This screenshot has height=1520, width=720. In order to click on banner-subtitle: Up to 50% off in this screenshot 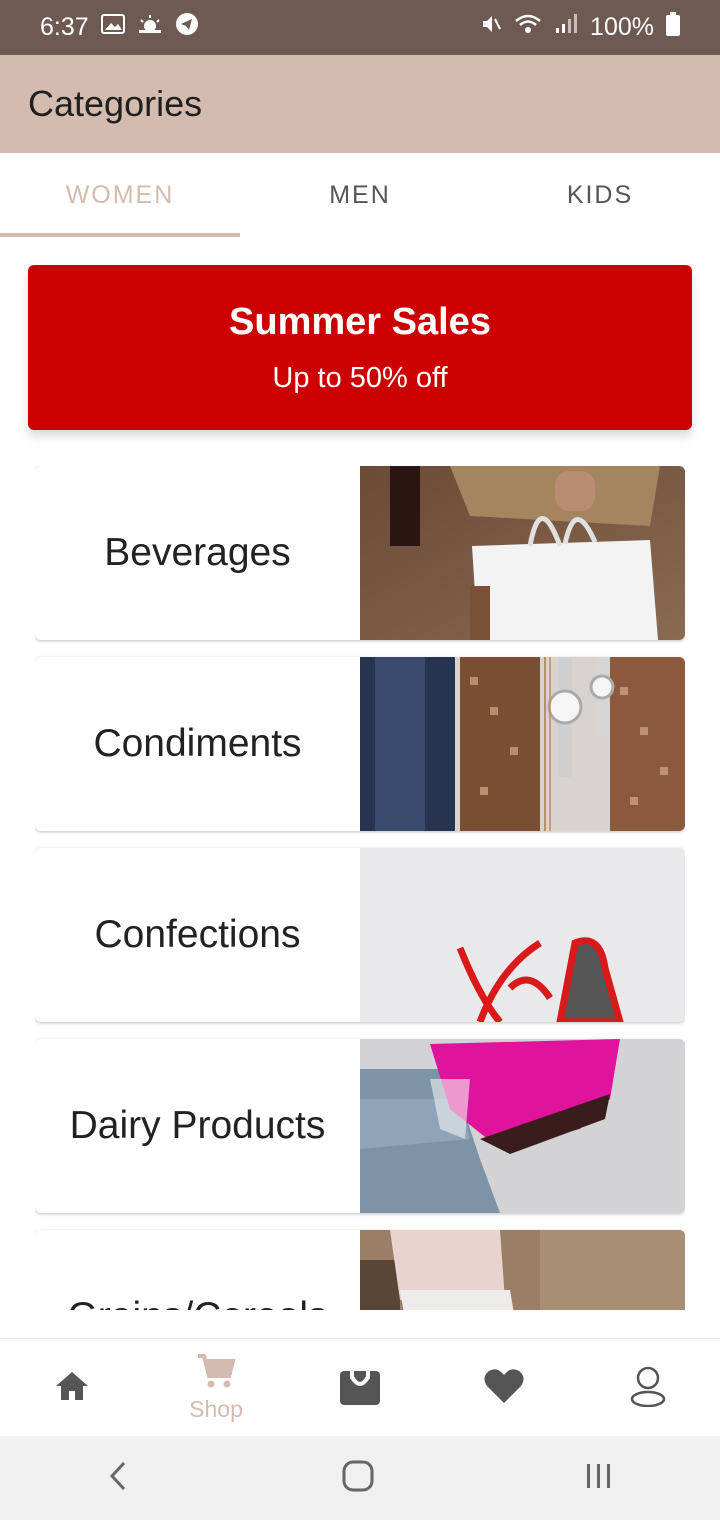, I will do `click(360, 377)`.